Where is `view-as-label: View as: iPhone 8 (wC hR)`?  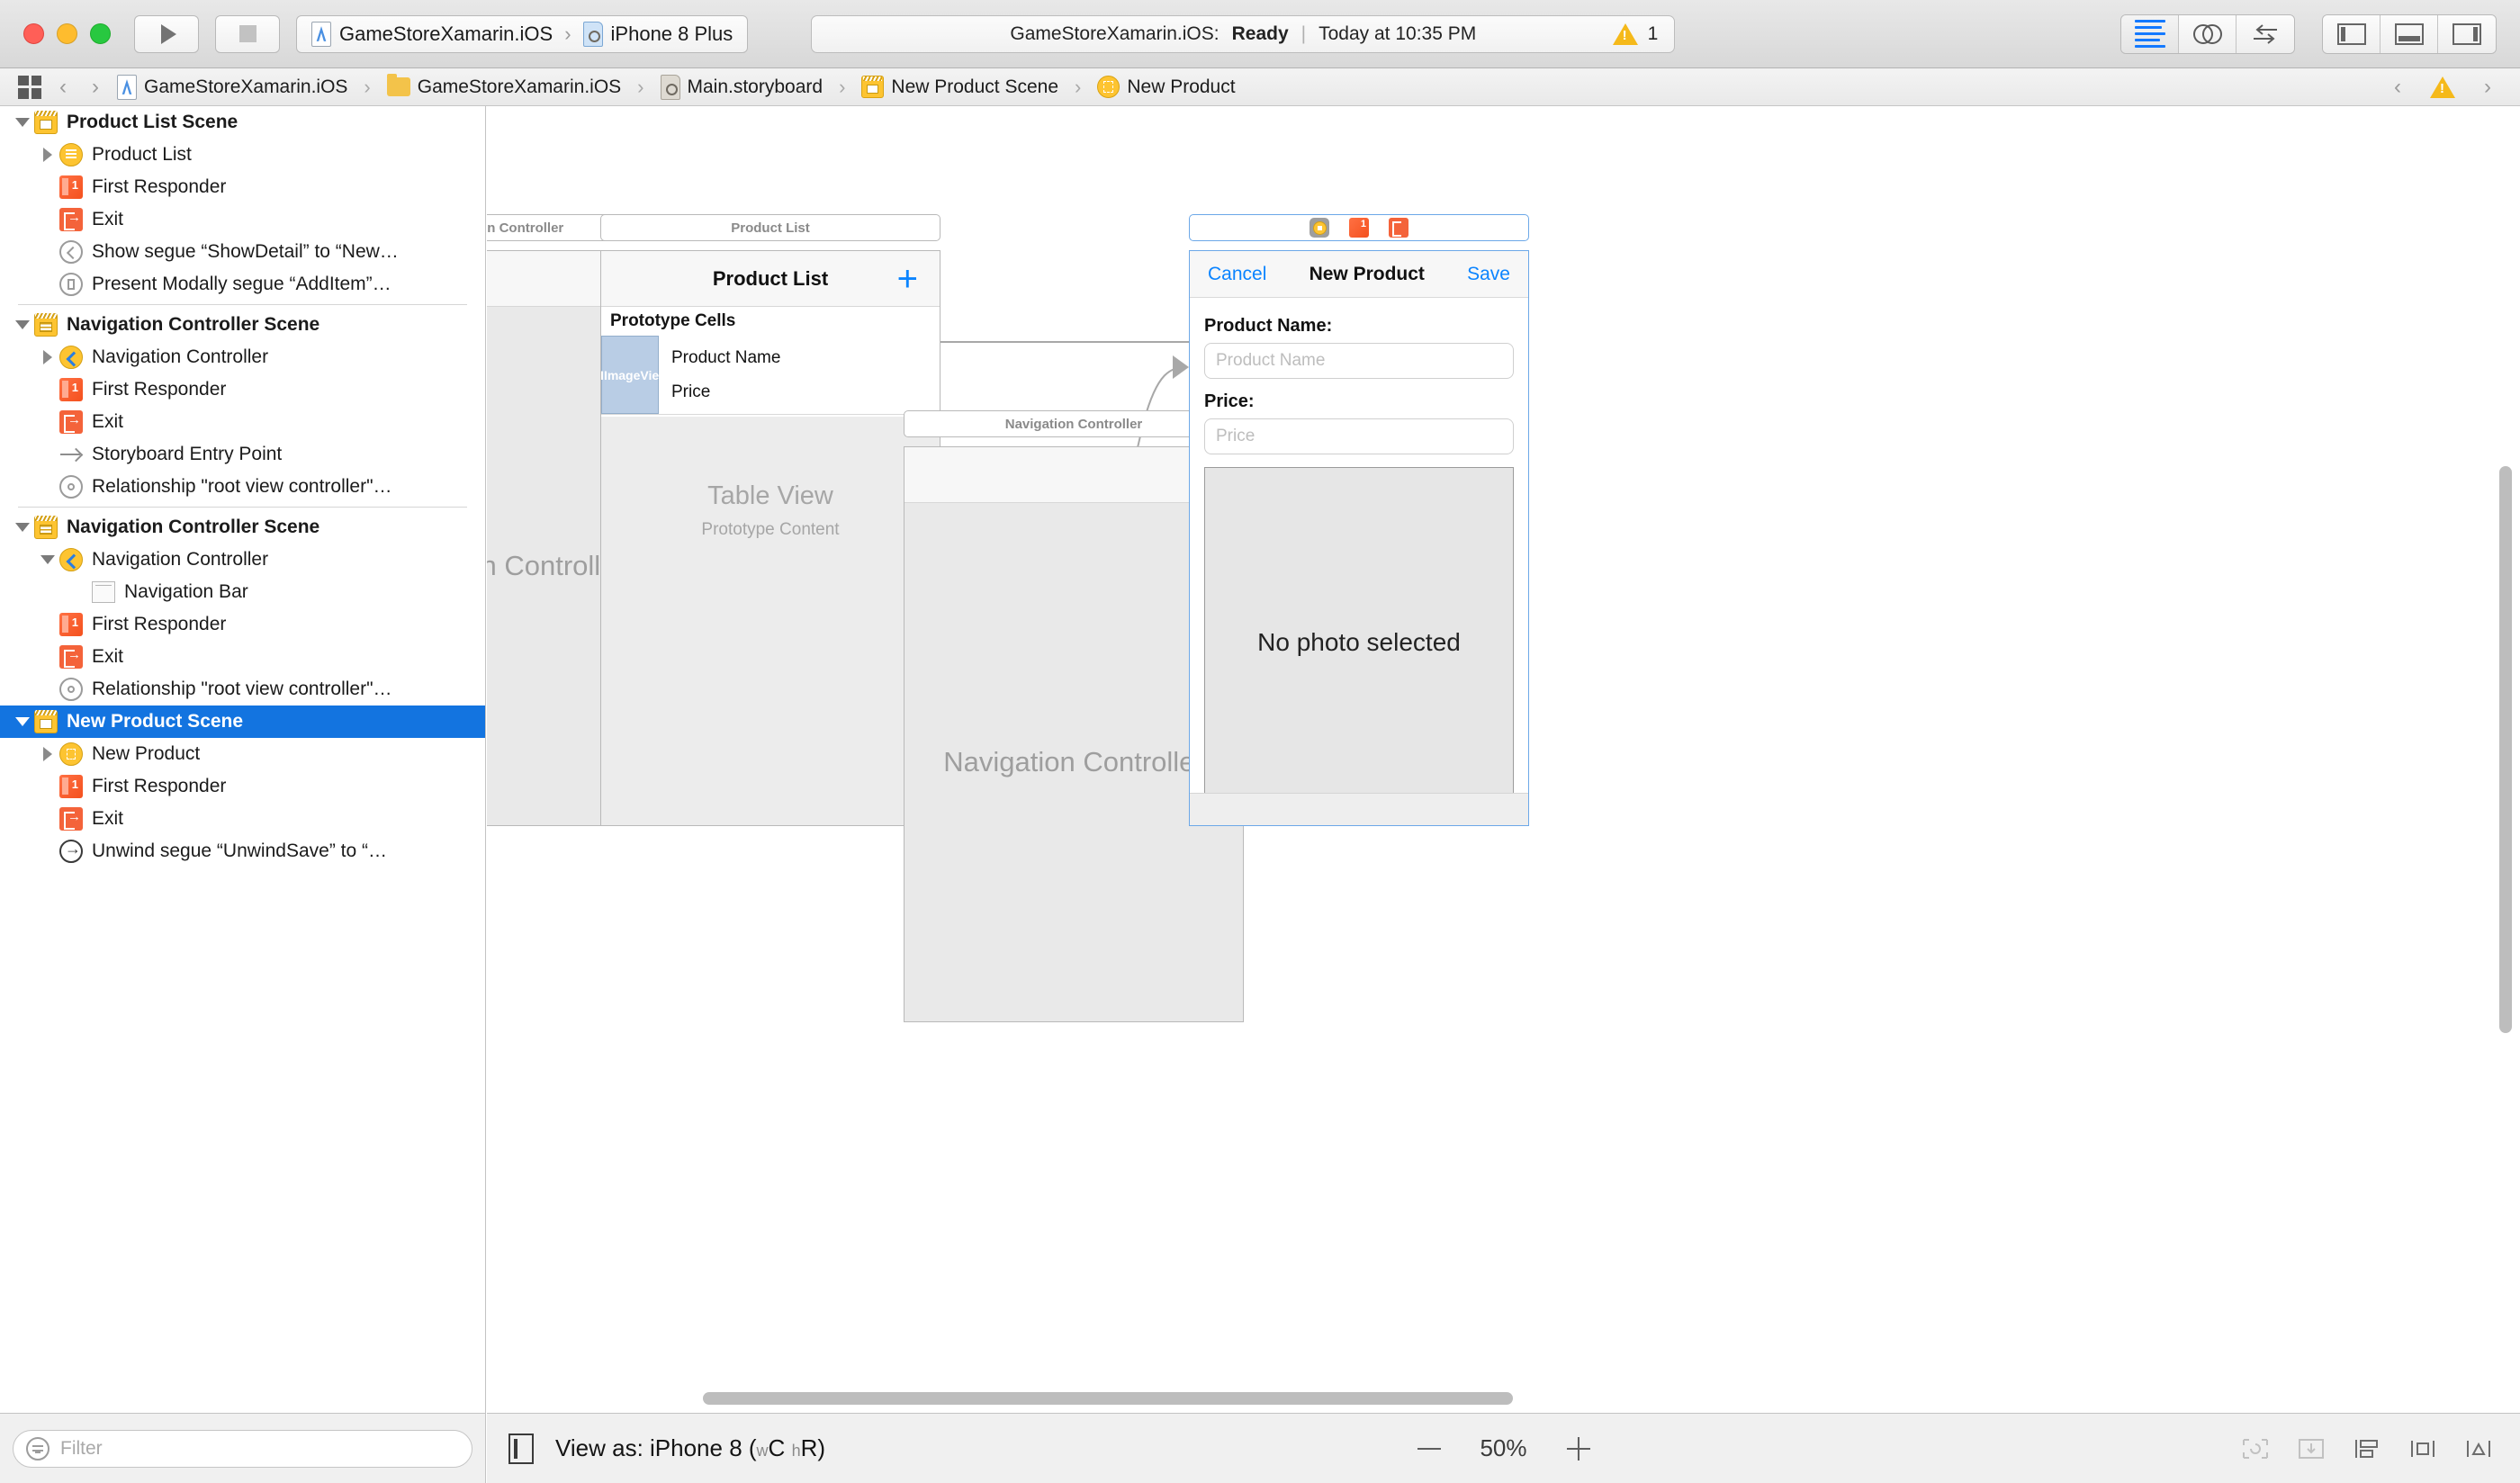
view-as-label: View as: iPhone 8 (wC hR) is located at coordinates (690, 1448).